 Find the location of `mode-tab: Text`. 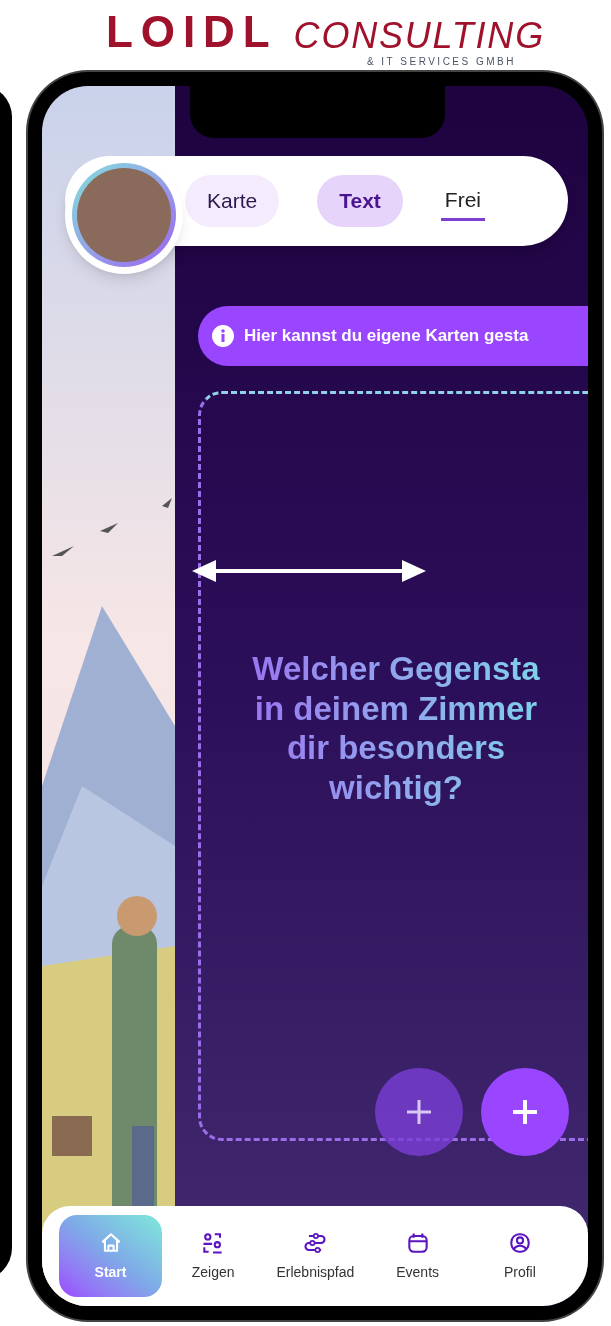

mode-tab: Text is located at coordinates (360, 201).